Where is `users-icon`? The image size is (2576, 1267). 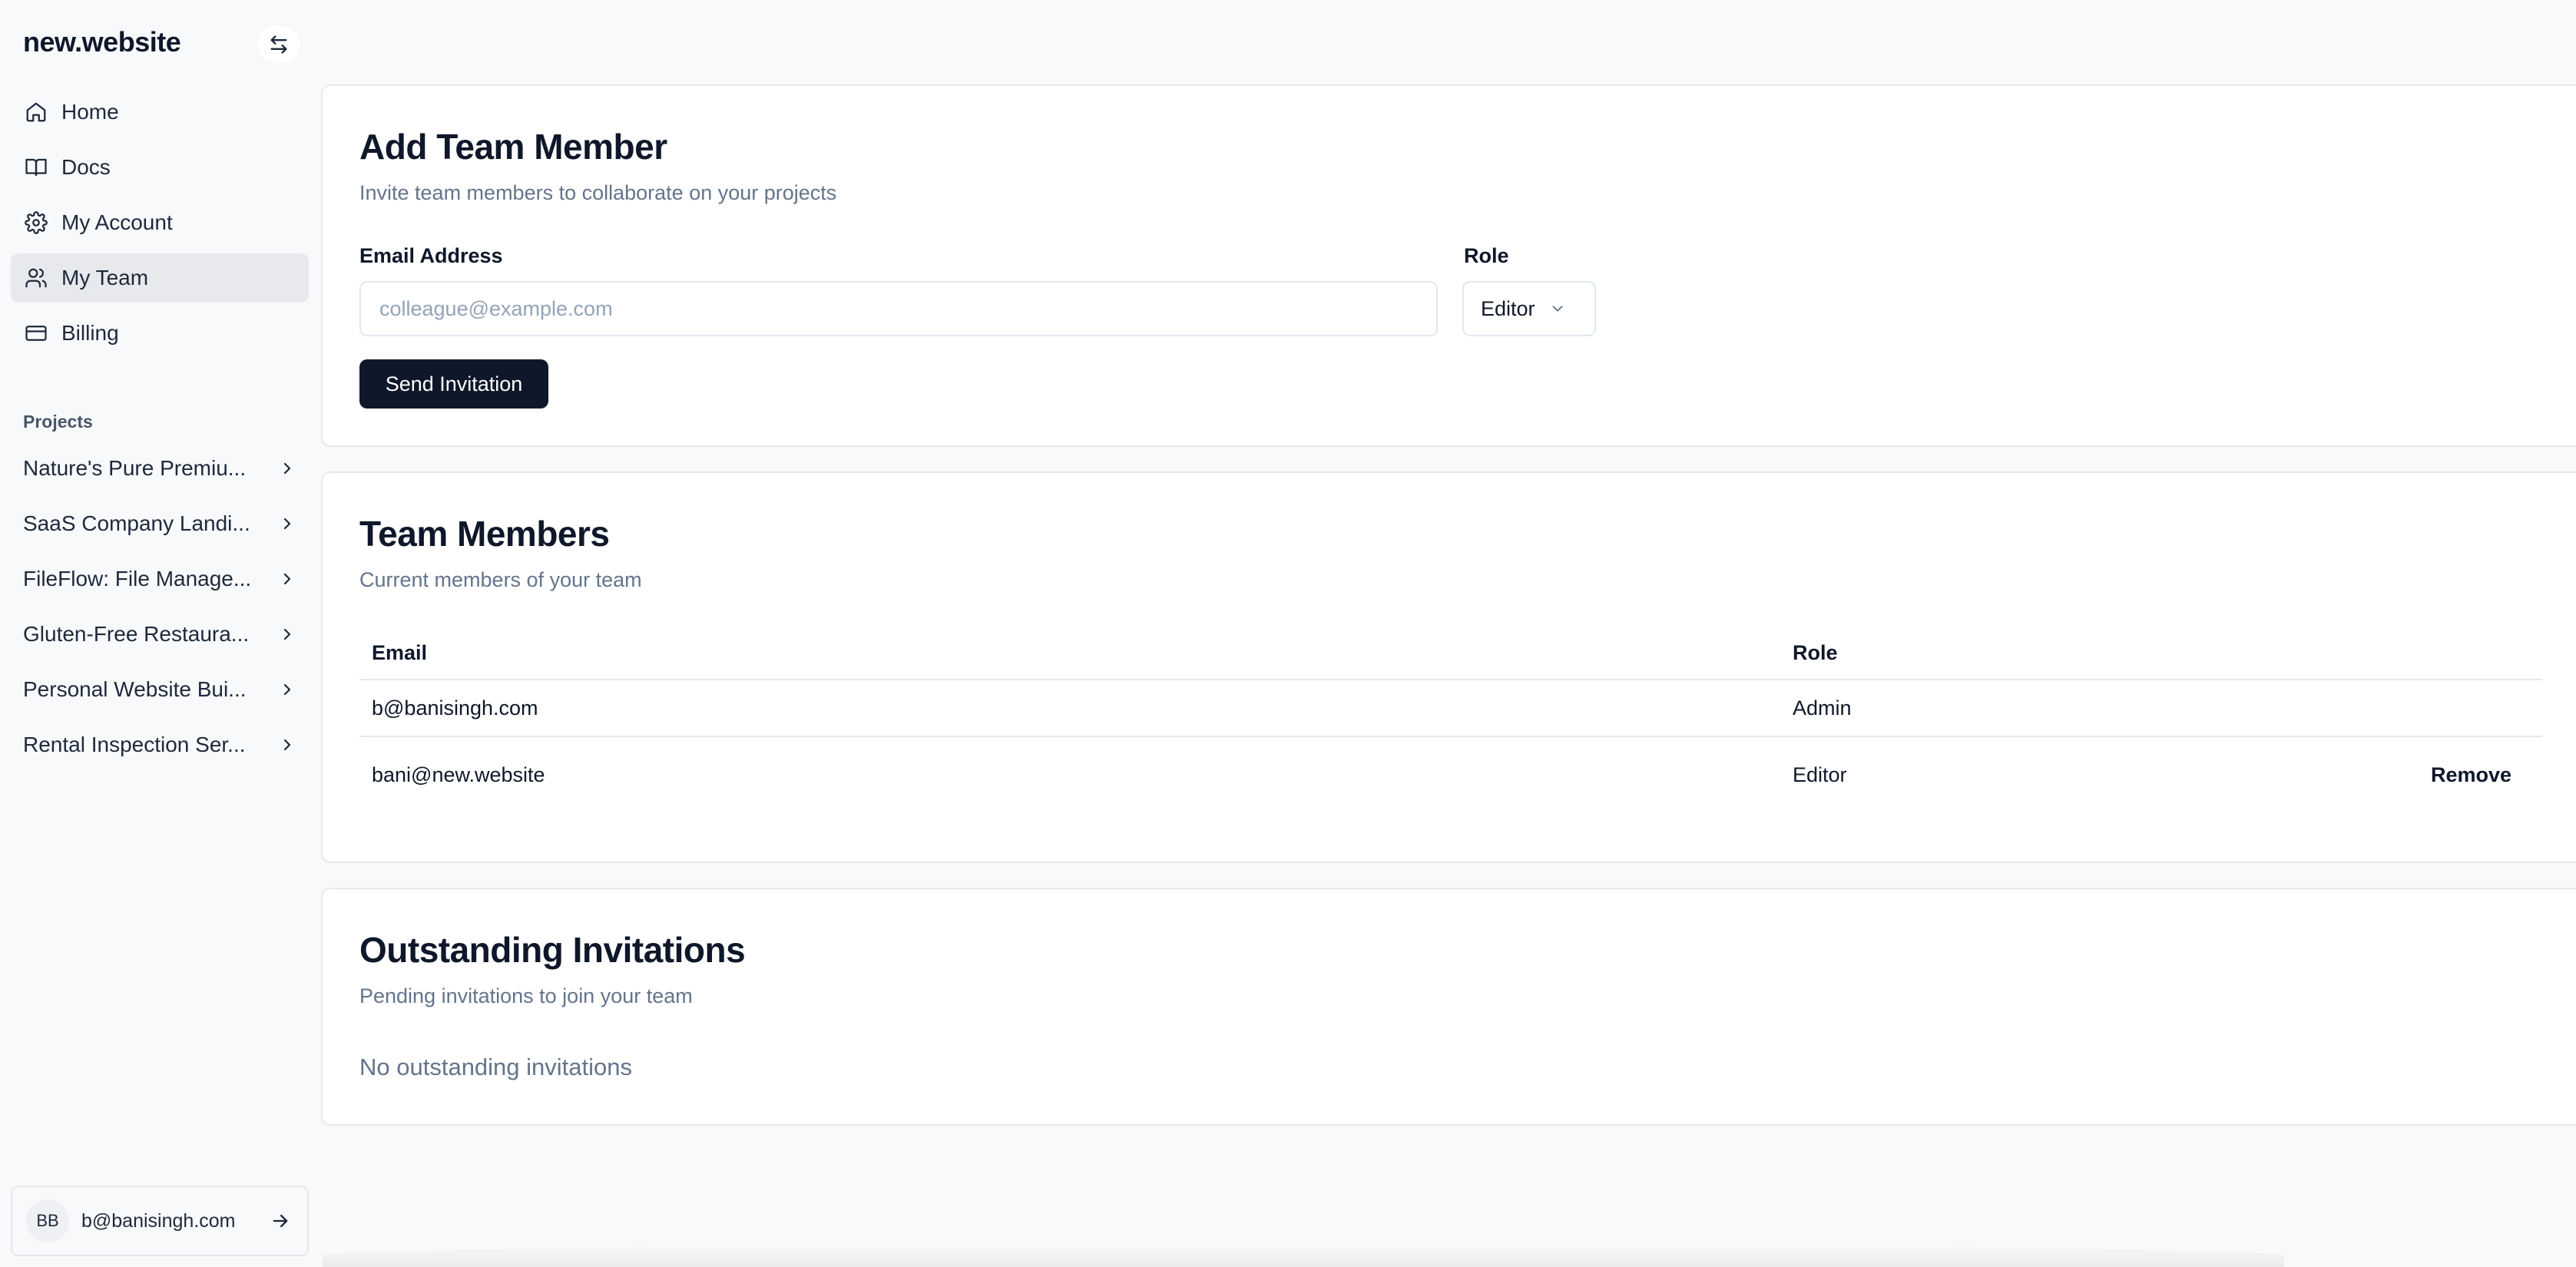
users-icon is located at coordinates (36, 278).